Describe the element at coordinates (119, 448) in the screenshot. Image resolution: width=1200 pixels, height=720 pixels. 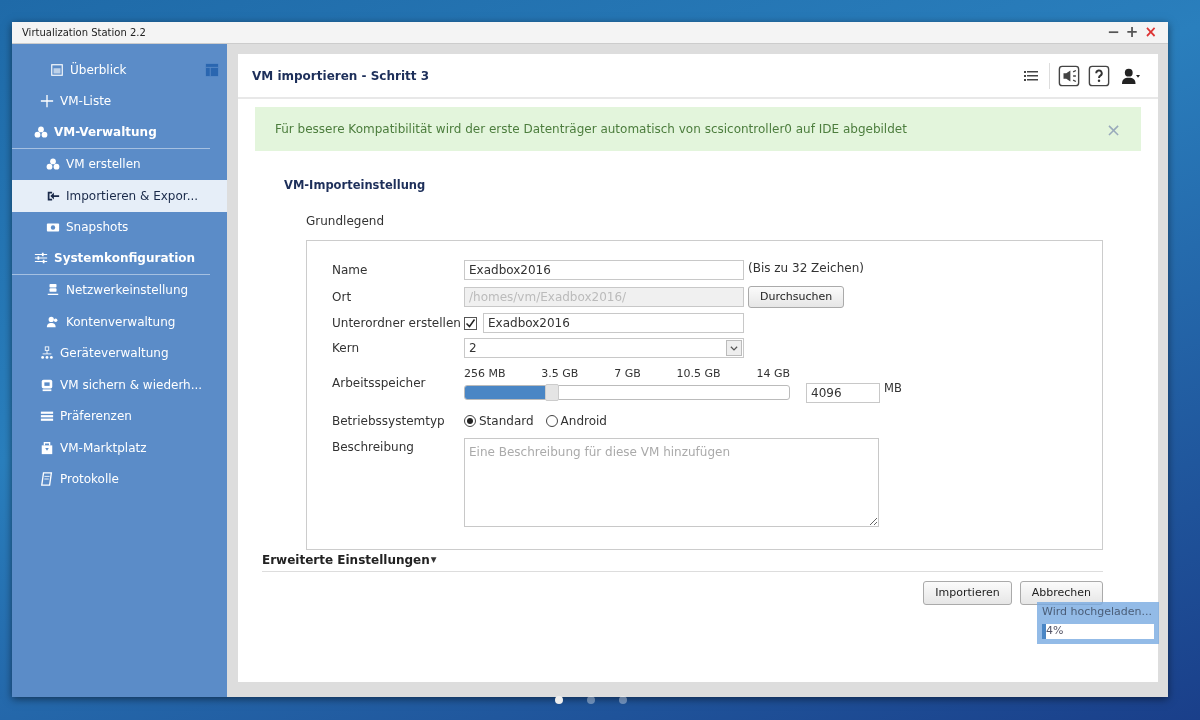
I see `sidebar-item: VM-Marktplatz` at that location.